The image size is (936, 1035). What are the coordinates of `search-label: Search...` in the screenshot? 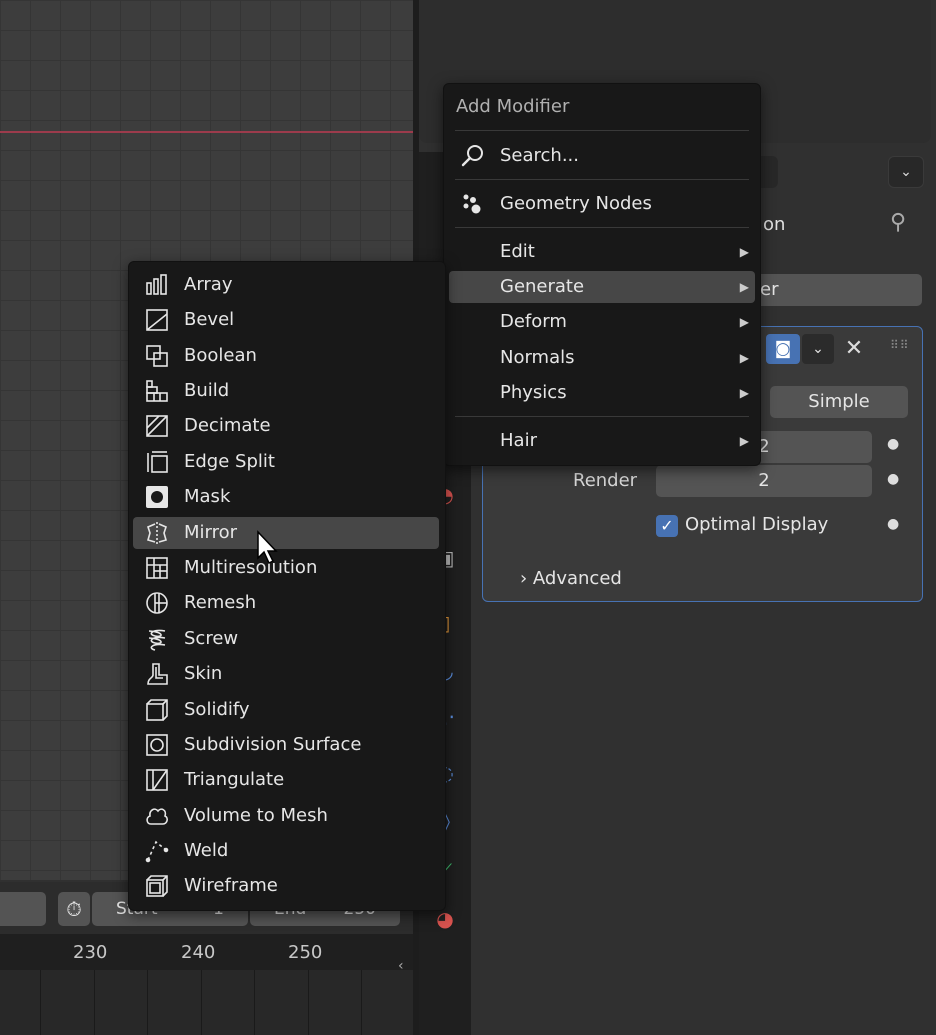 It's located at (540, 155).